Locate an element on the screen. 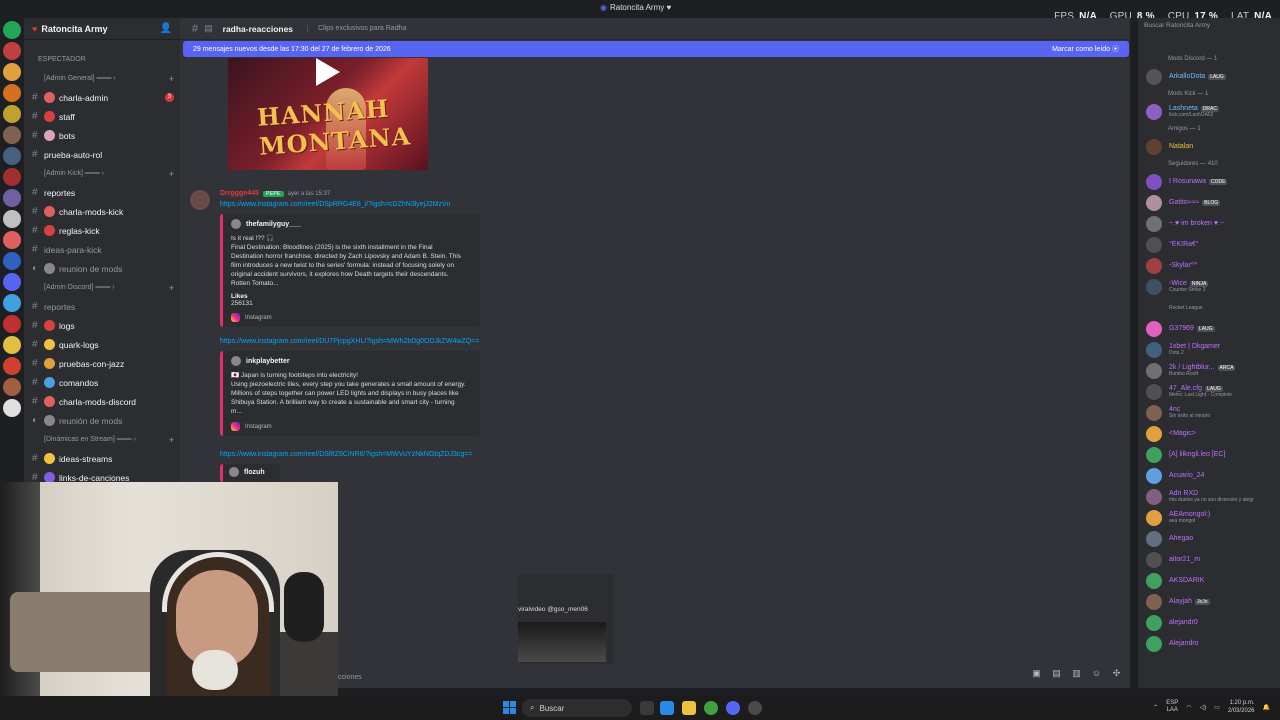 This screenshot has width=1280, height=720. channel-item: # quark-logs is located at coordinates (102, 344).